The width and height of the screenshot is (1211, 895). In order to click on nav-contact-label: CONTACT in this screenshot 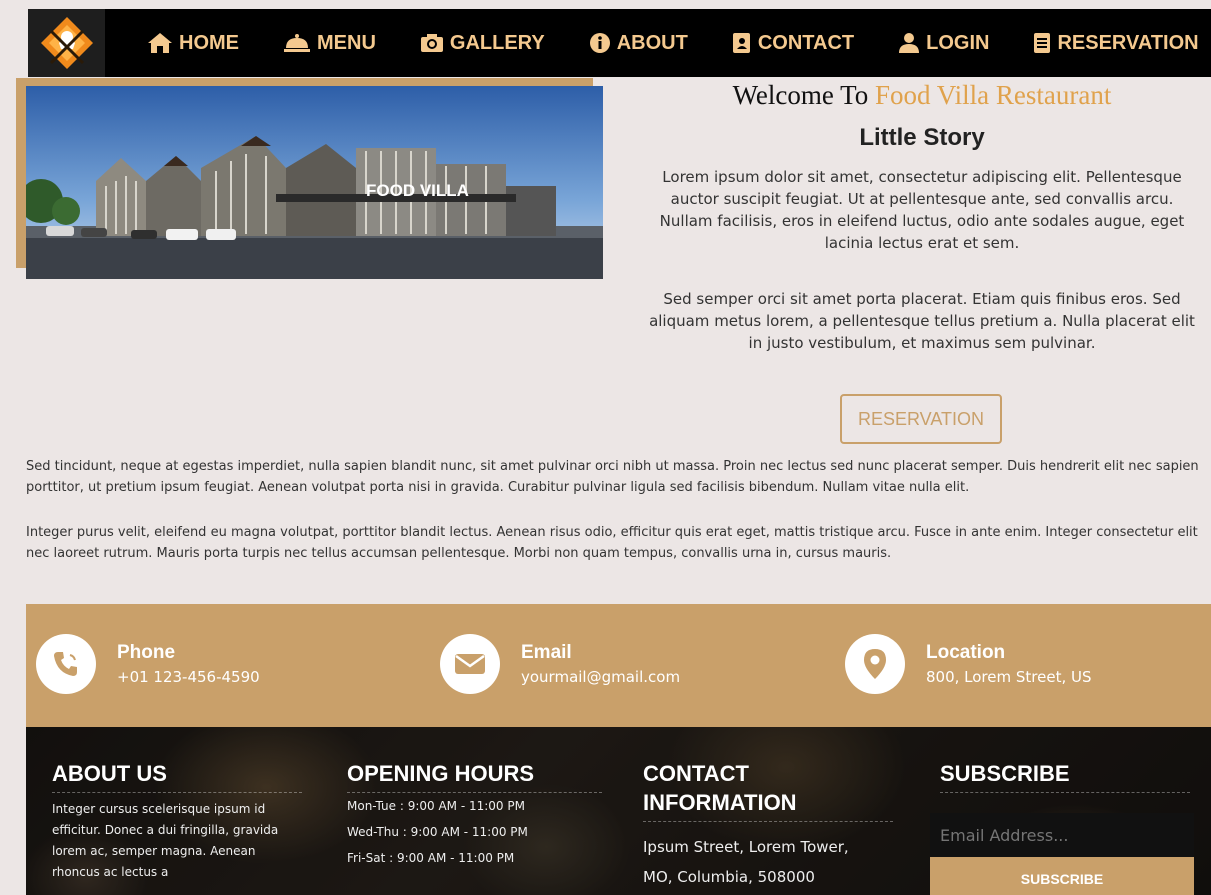, I will do `click(806, 42)`.